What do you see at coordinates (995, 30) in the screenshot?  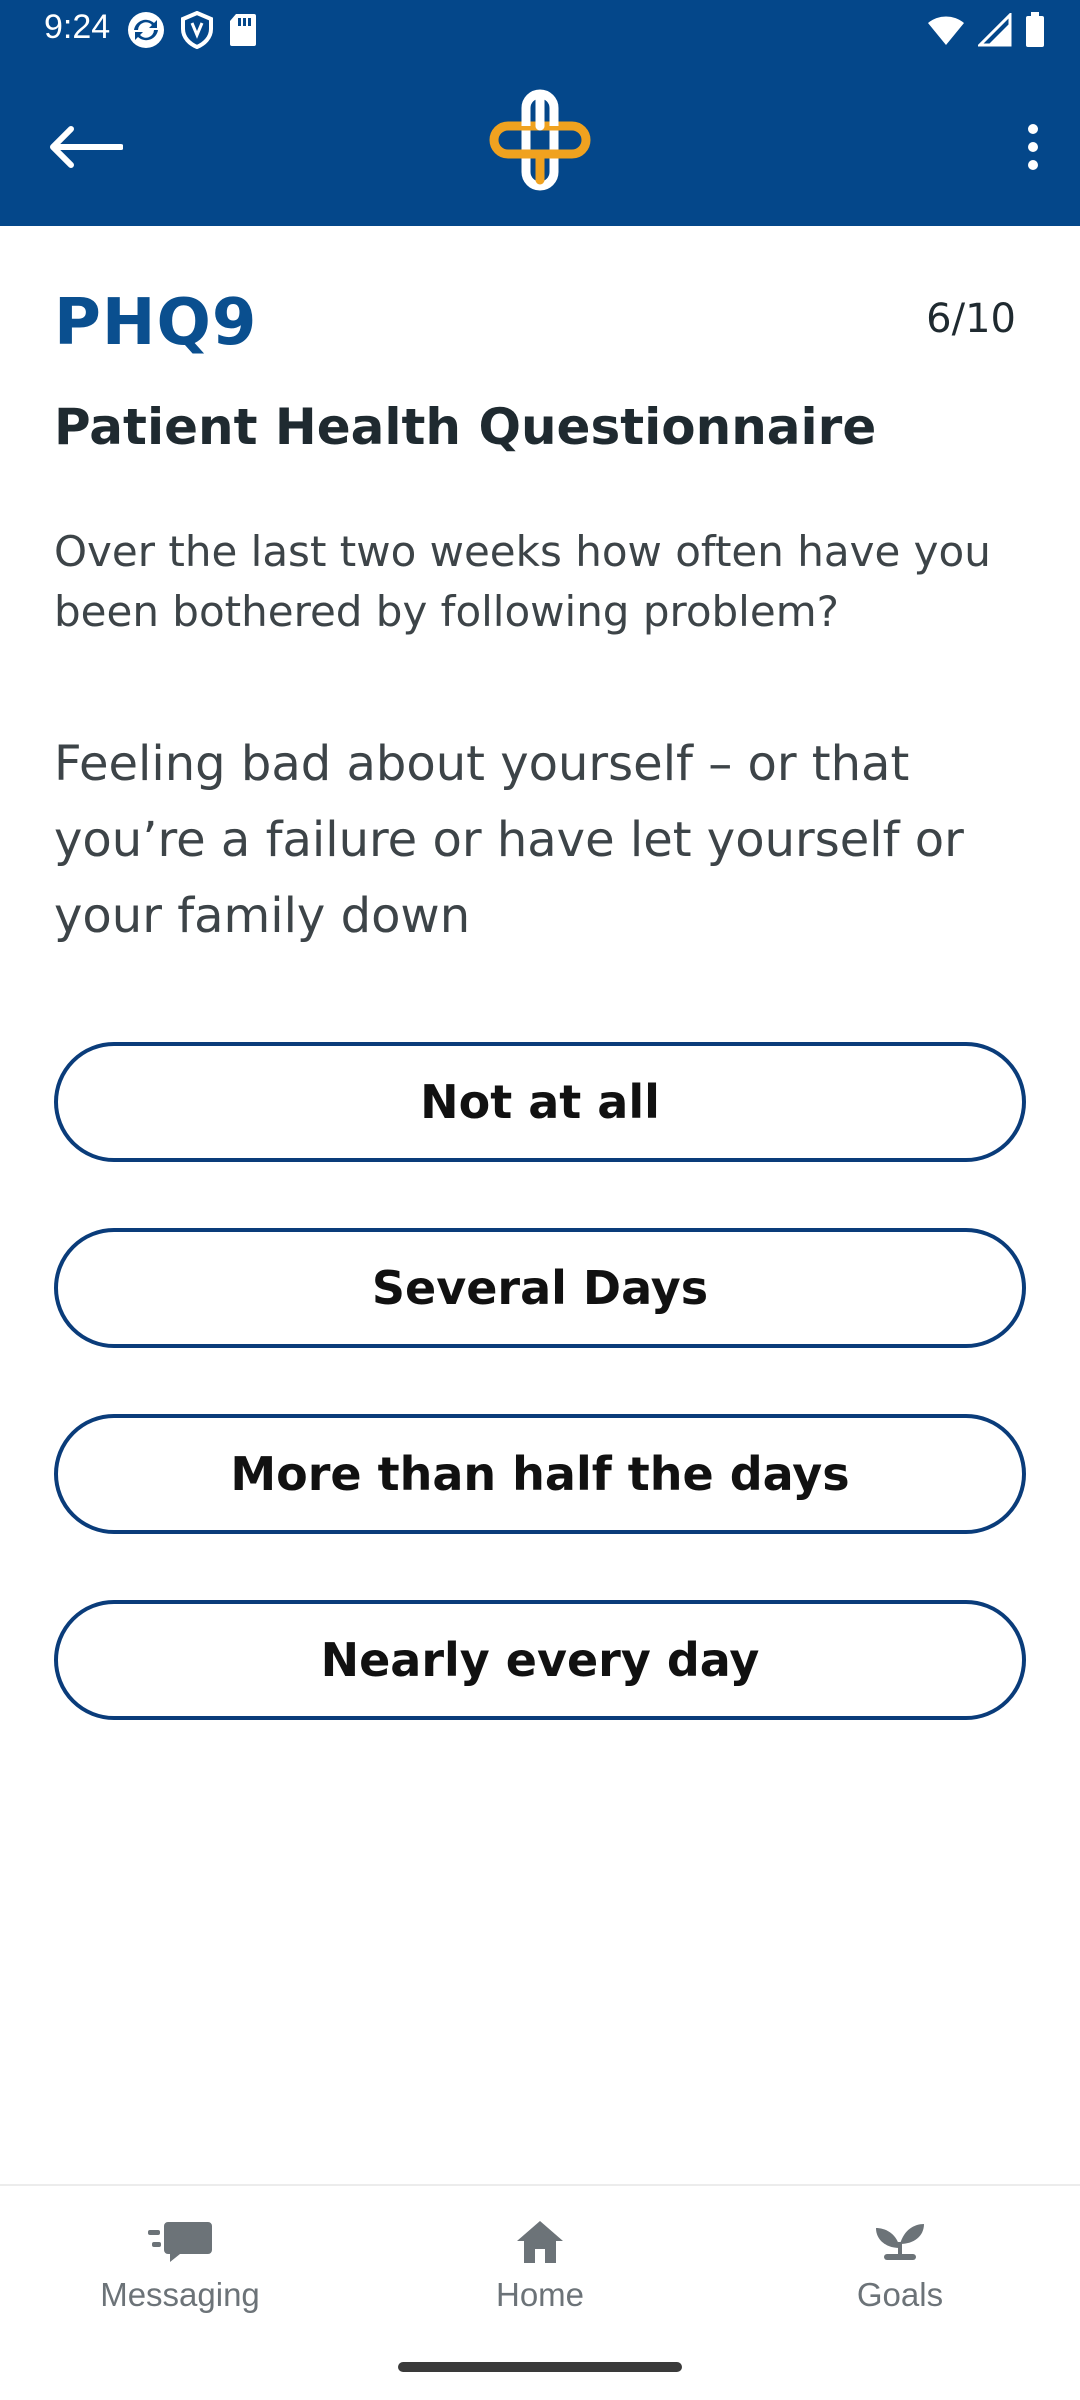 I see `signal-icon` at bounding box center [995, 30].